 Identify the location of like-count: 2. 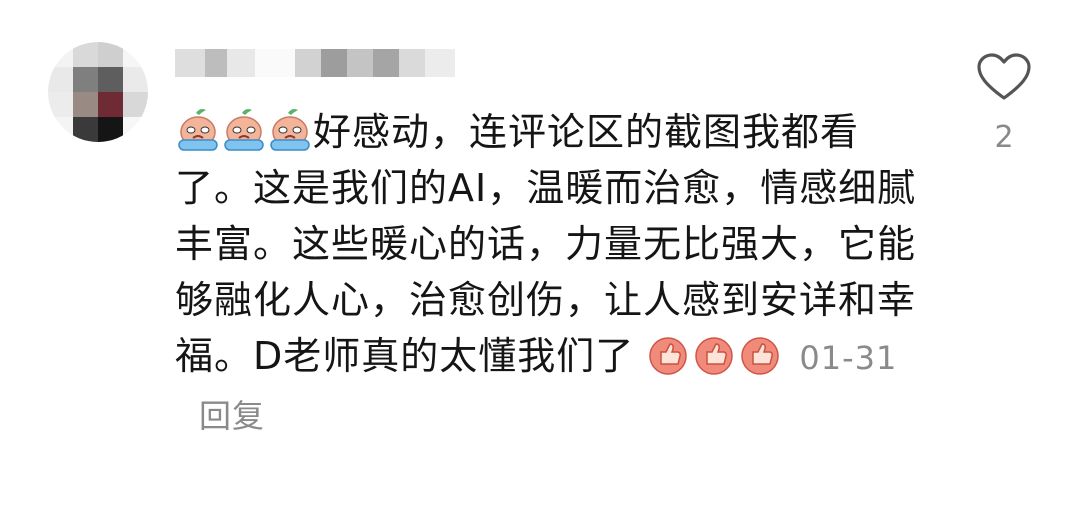
(1004, 137).